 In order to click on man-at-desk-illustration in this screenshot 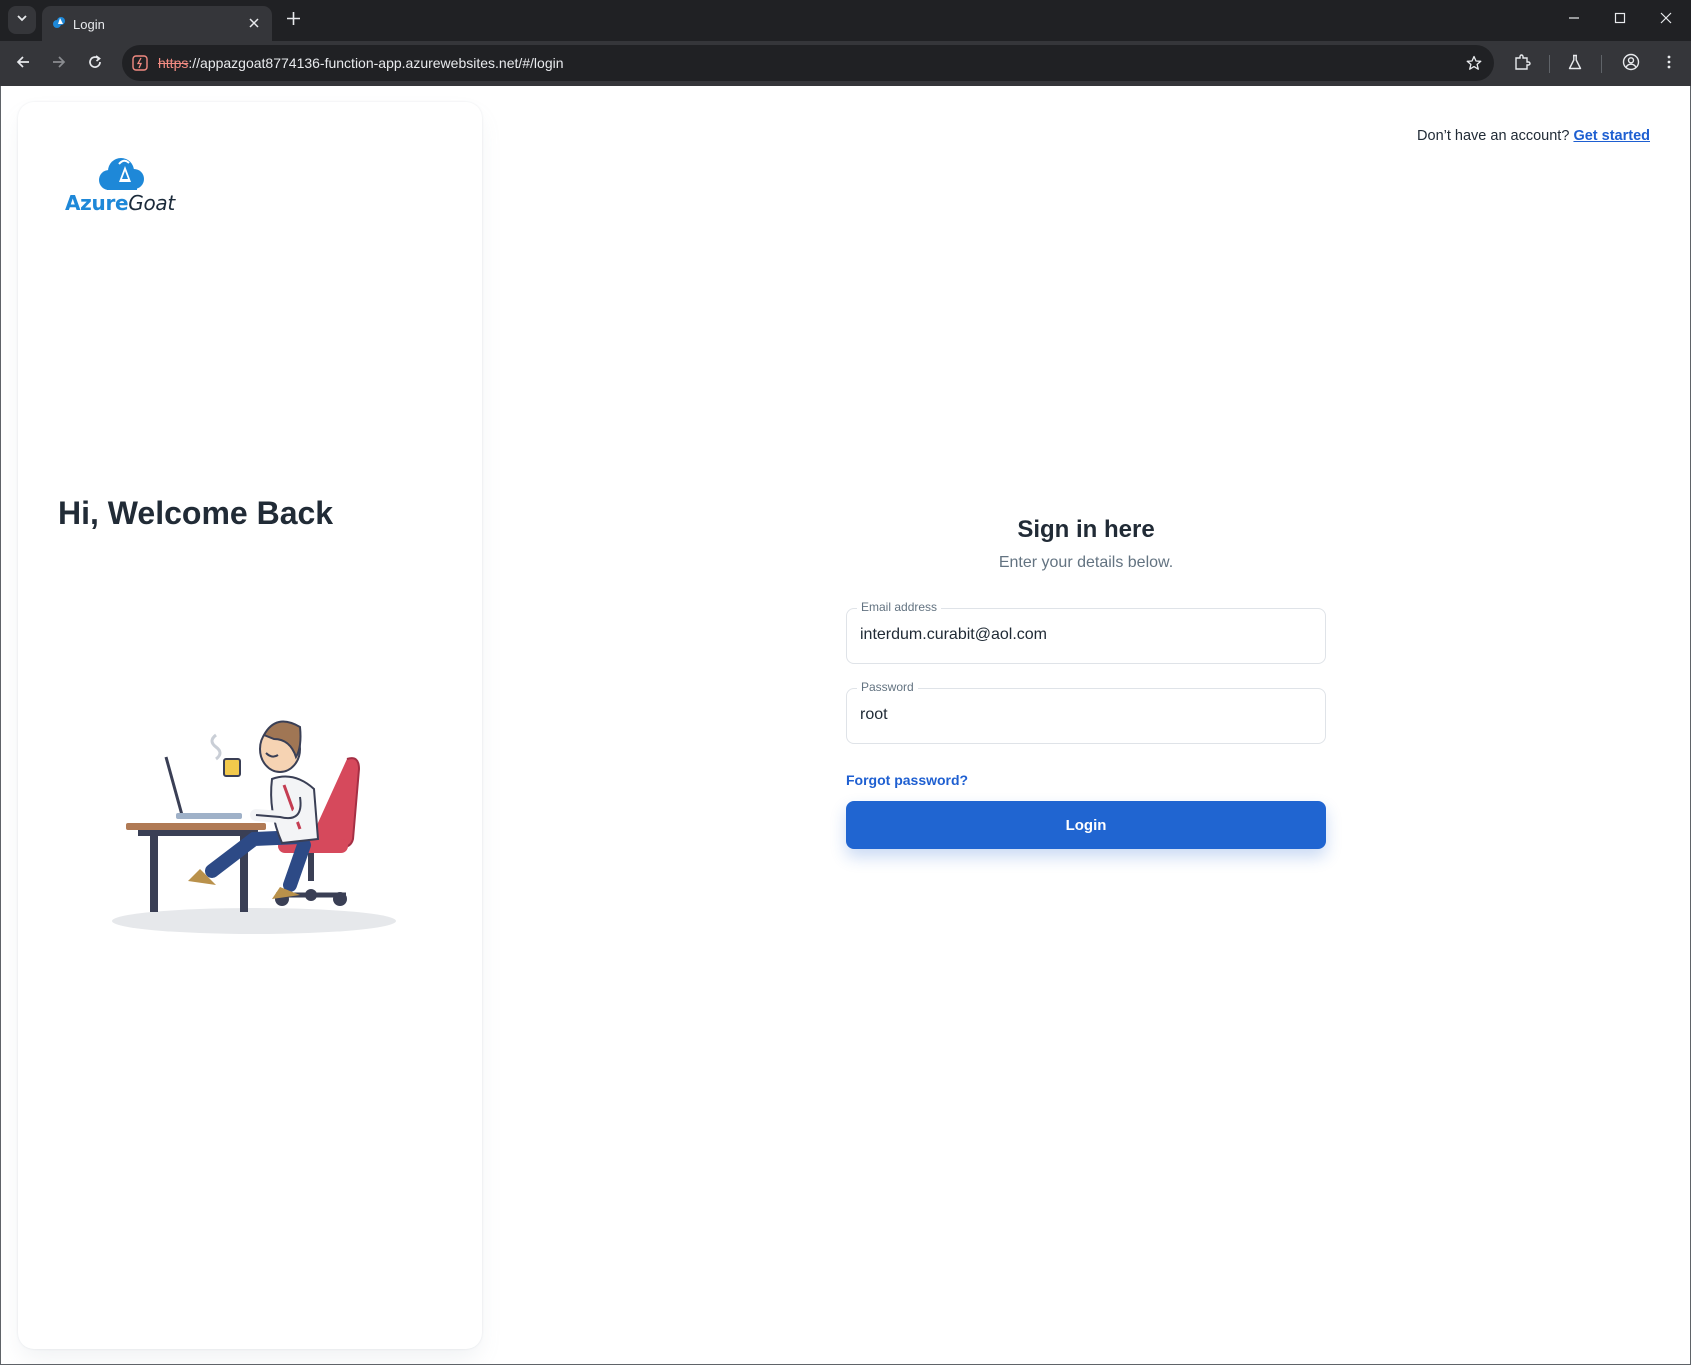, I will do `click(254, 827)`.